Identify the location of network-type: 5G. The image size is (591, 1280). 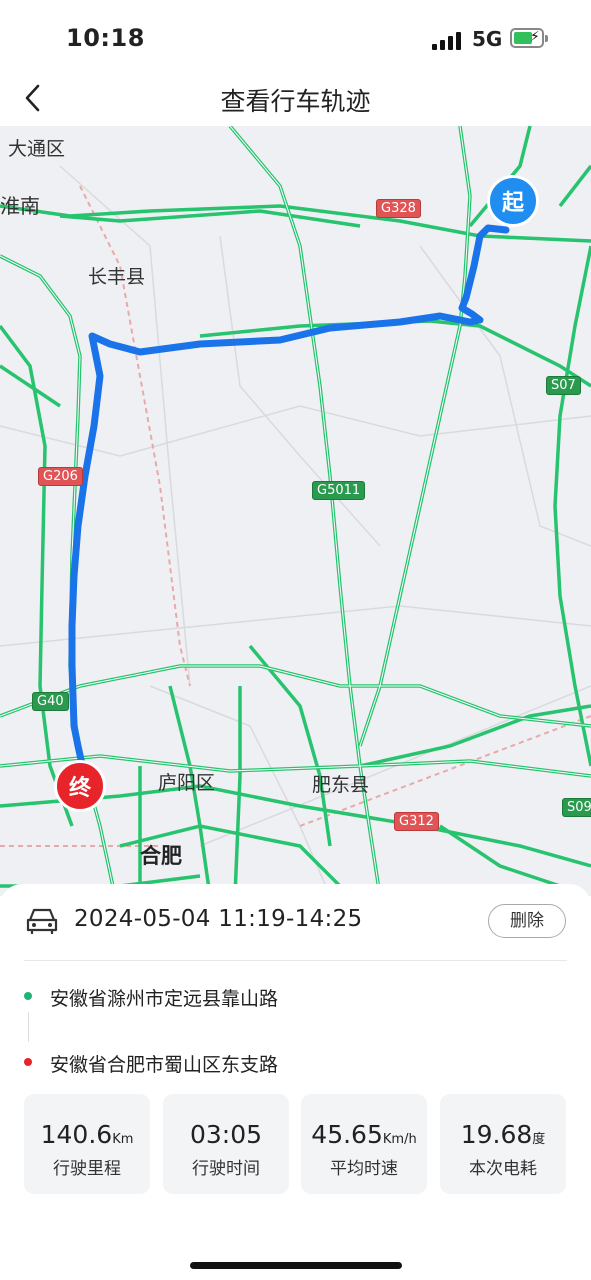
(487, 39).